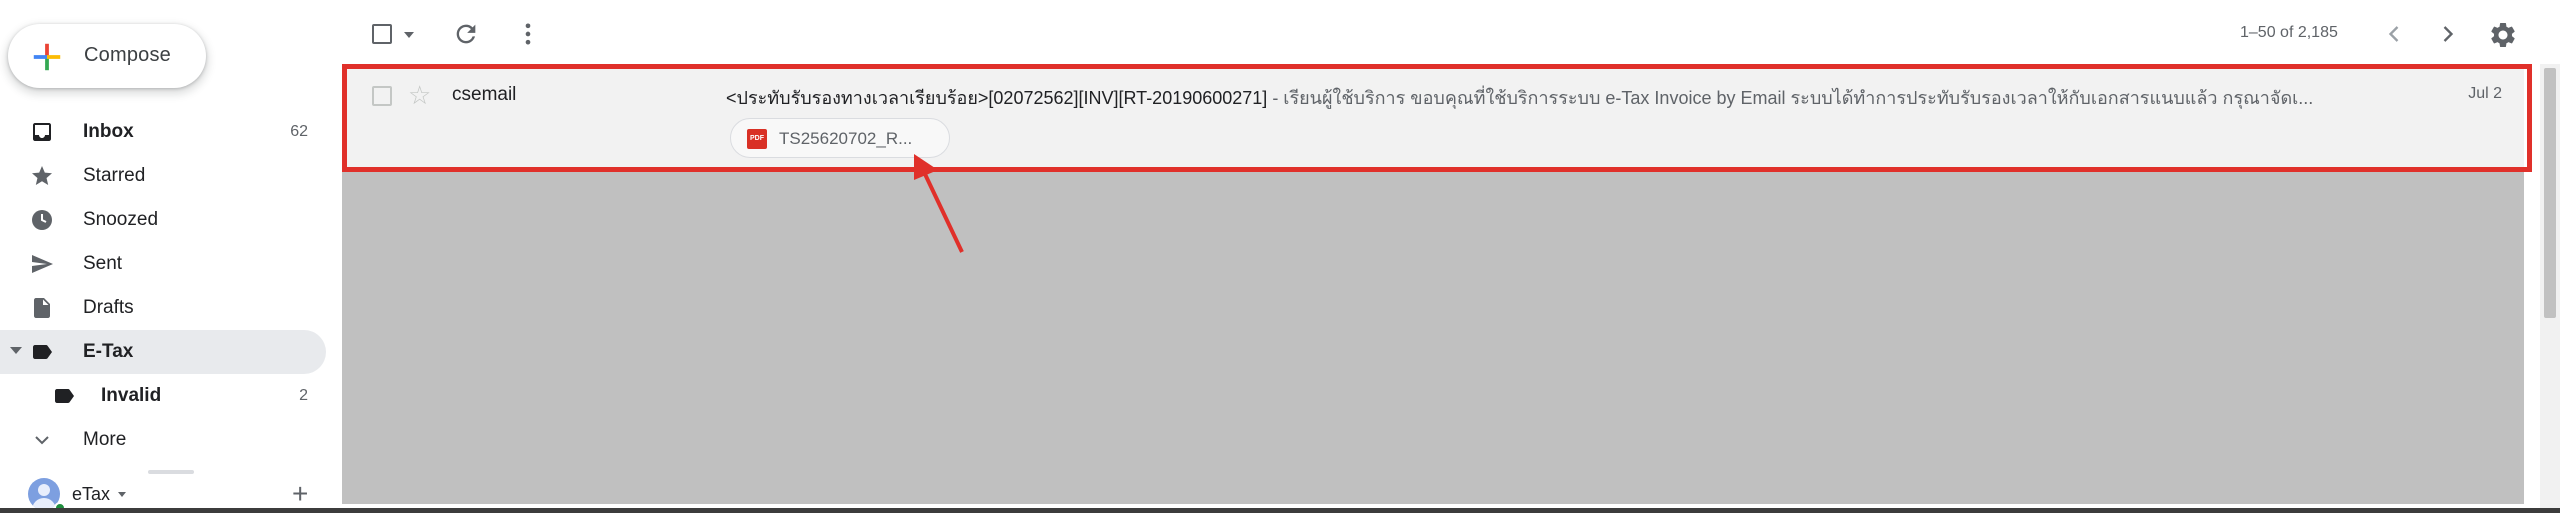 The height and width of the screenshot is (513, 2560). I want to click on sidebar-item-etax: E-Tax, so click(163, 352).